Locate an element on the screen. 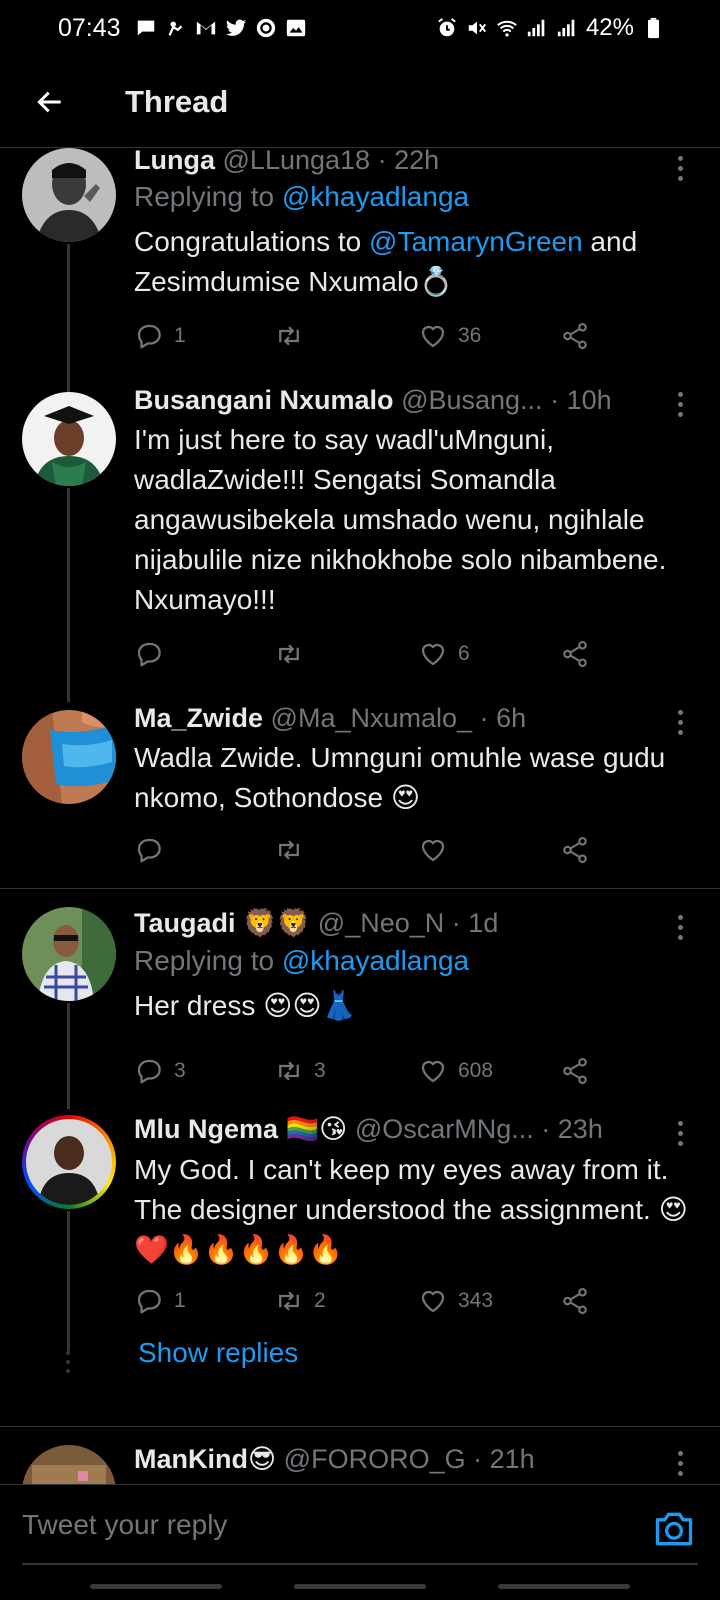 This screenshot has width=720, height=1600. like-button: 343 is located at coordinates (455, 1301).